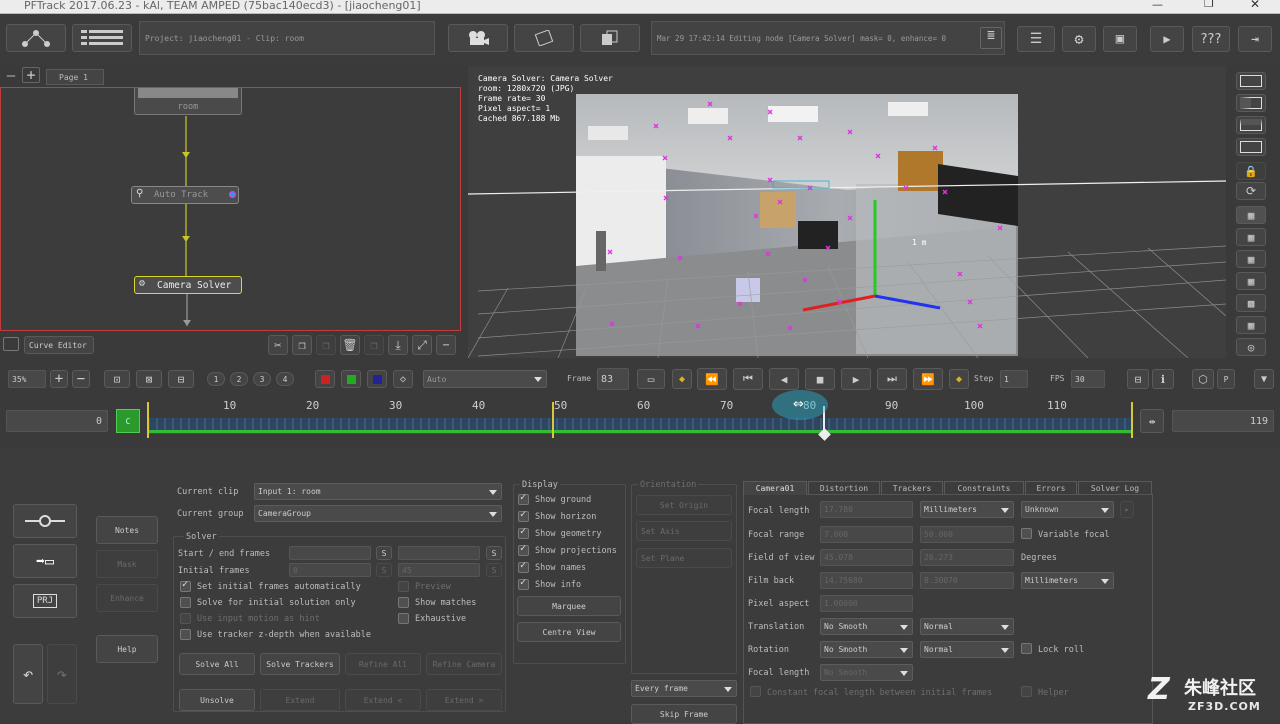 This screenshot has height=724, width=1280. Describe the element at coordinates (1079, 39) in the screenshot. I see `gear-icon: ⚙` at that location.